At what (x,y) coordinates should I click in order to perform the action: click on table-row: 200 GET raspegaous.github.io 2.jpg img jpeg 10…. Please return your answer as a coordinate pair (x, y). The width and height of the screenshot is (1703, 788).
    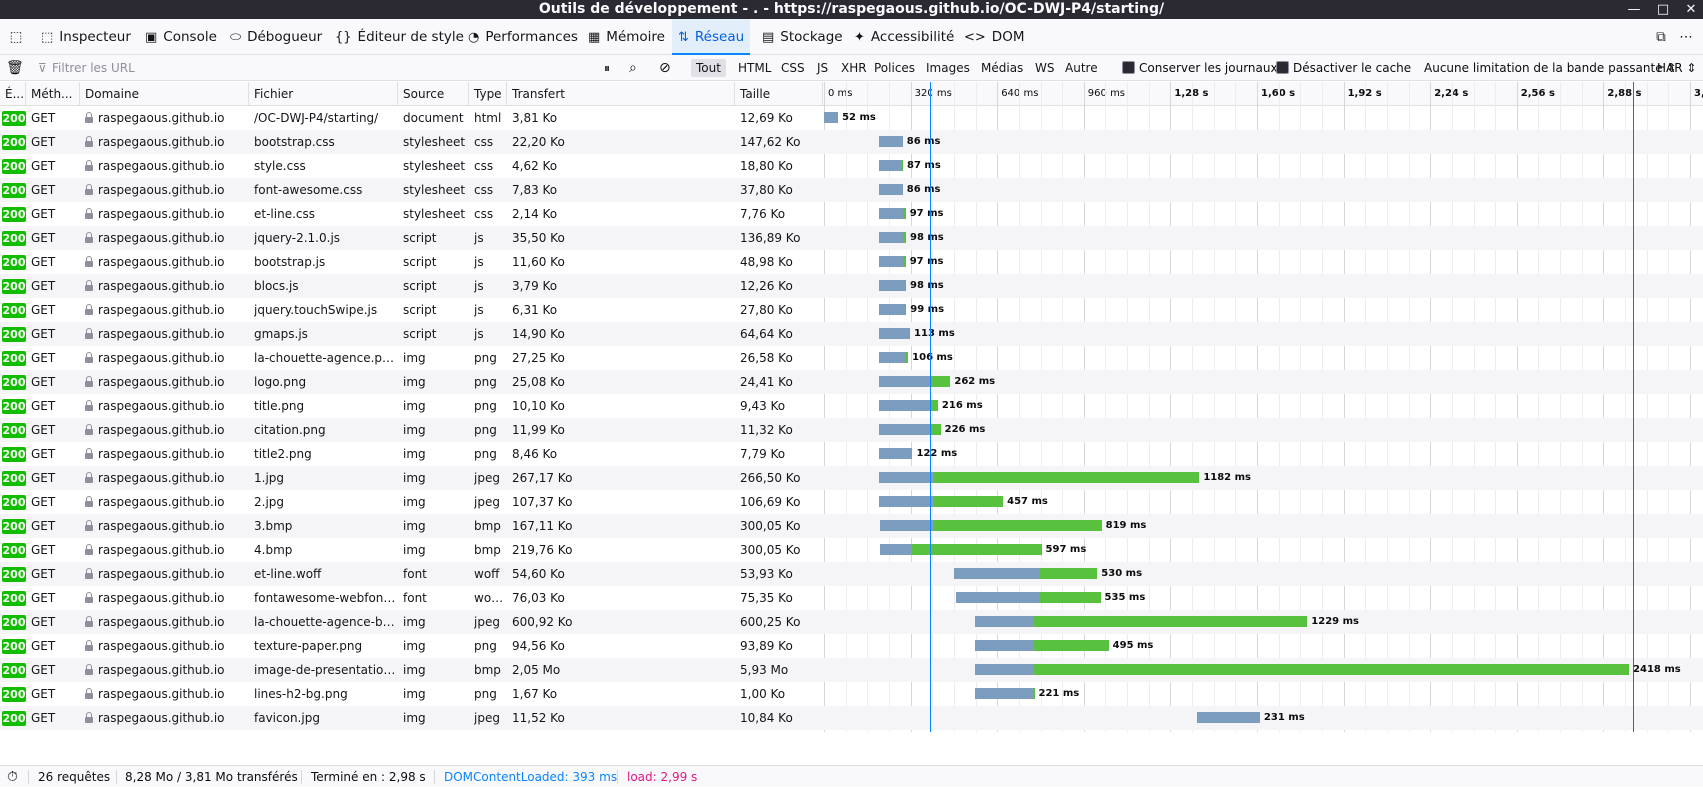
    Looking at the image, I should click on (851, 502).